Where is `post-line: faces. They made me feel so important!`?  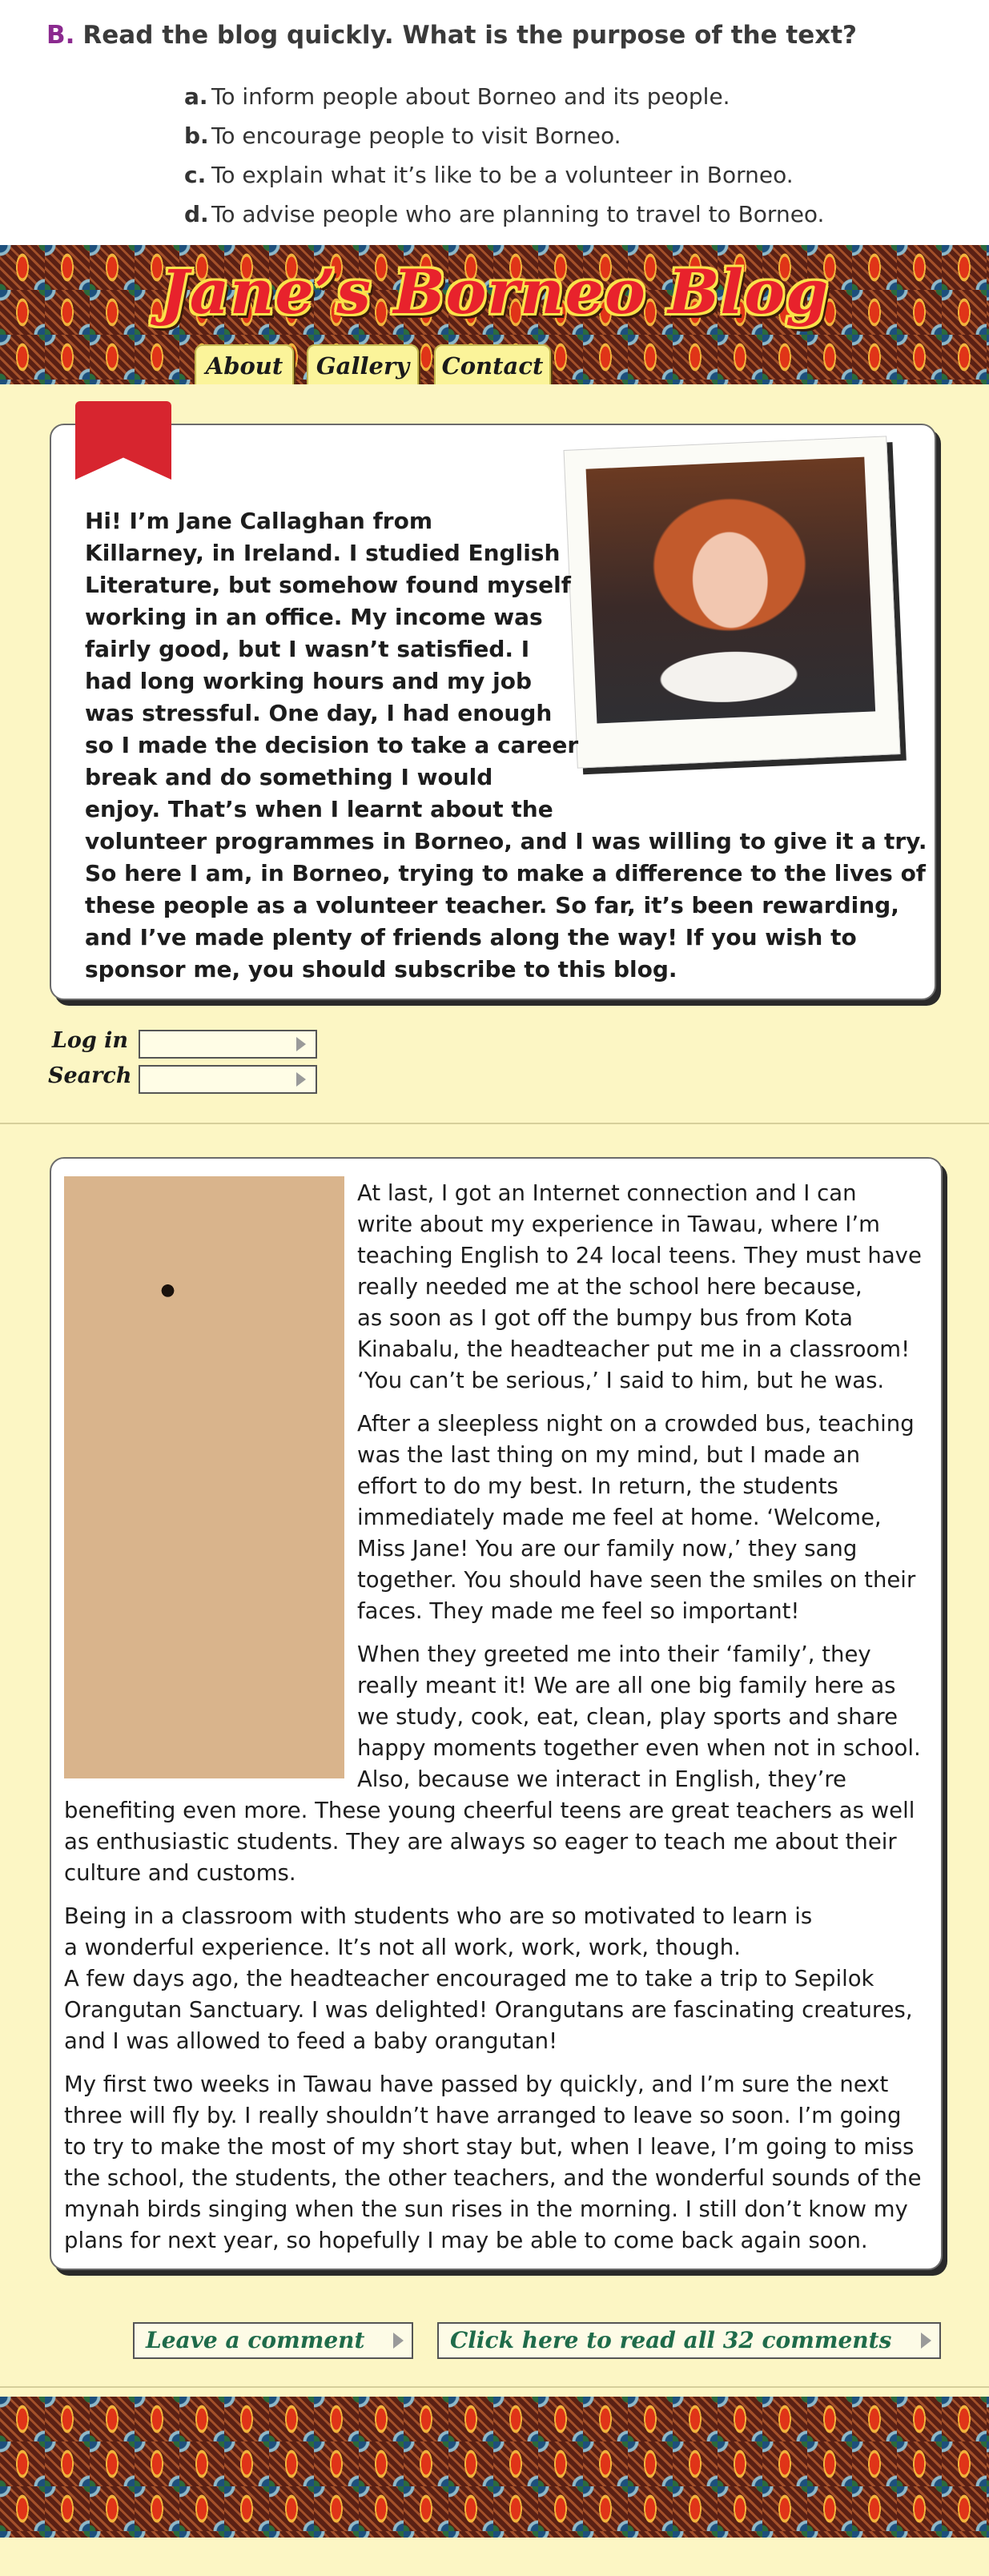 post-line: faces. They made me feel so important! is located at coordinates (578, 1611).